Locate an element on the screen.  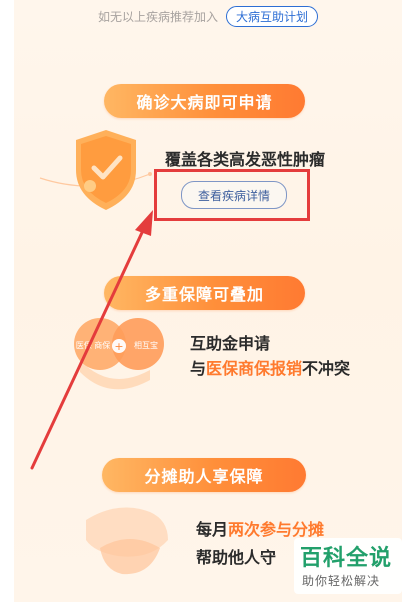
watermark-title: 百科全说 is located at coordinates (346, 558).